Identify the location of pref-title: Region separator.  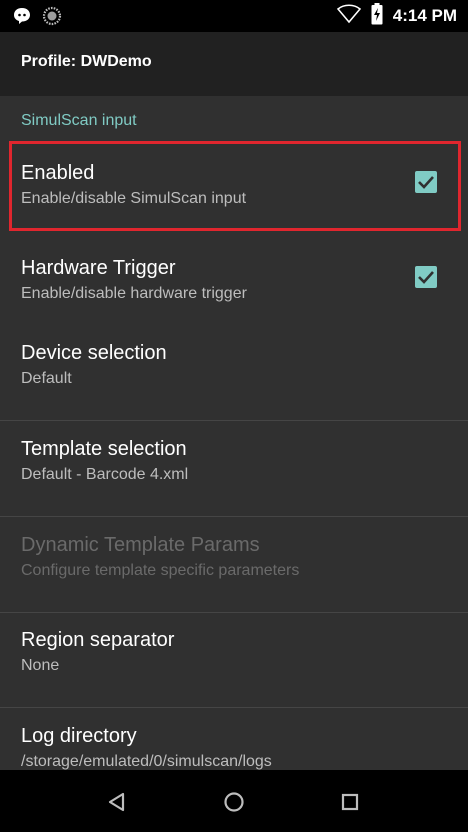
(98, 640).